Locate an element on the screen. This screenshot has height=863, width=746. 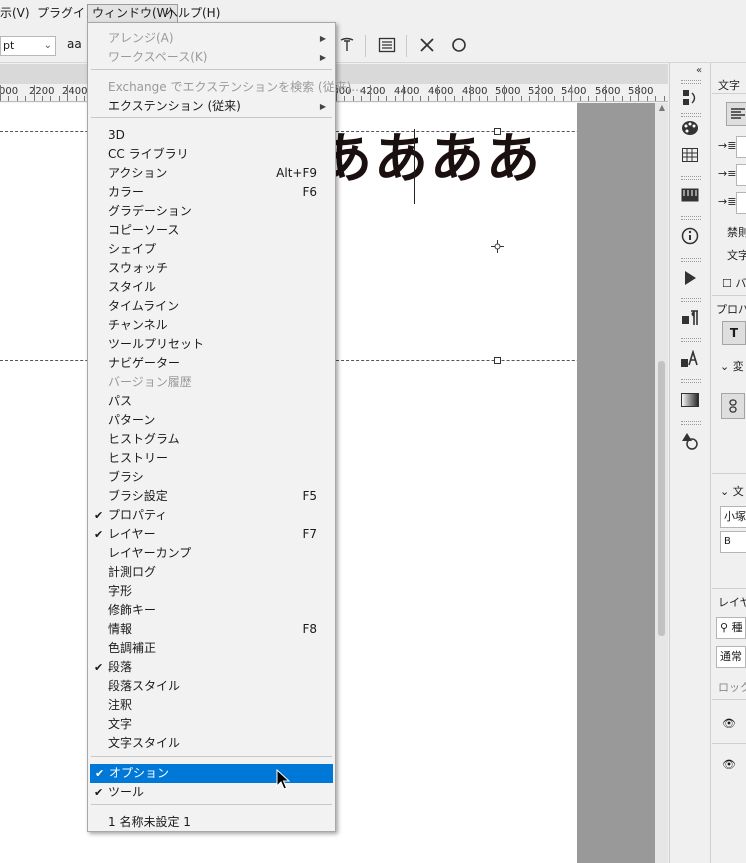
font-family-field: 小塚 is located at coordinates (733, 517).